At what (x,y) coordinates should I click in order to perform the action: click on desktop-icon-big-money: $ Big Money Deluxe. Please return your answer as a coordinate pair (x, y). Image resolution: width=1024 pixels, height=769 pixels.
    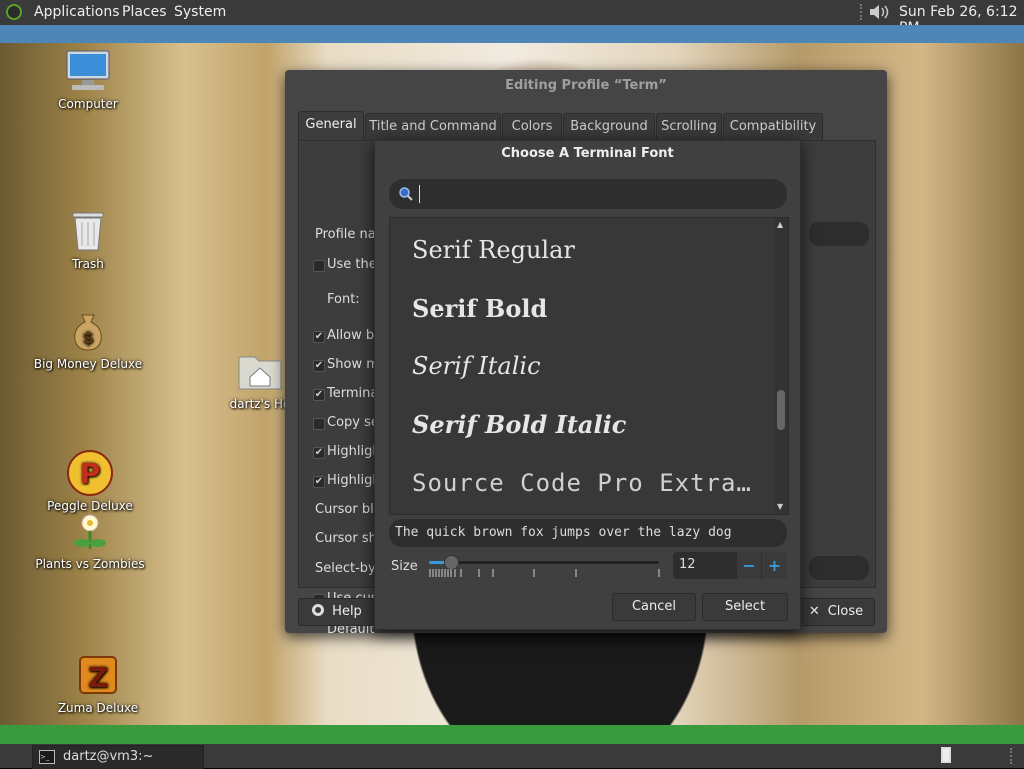
    Looking at the image, I should click on (88, 339).